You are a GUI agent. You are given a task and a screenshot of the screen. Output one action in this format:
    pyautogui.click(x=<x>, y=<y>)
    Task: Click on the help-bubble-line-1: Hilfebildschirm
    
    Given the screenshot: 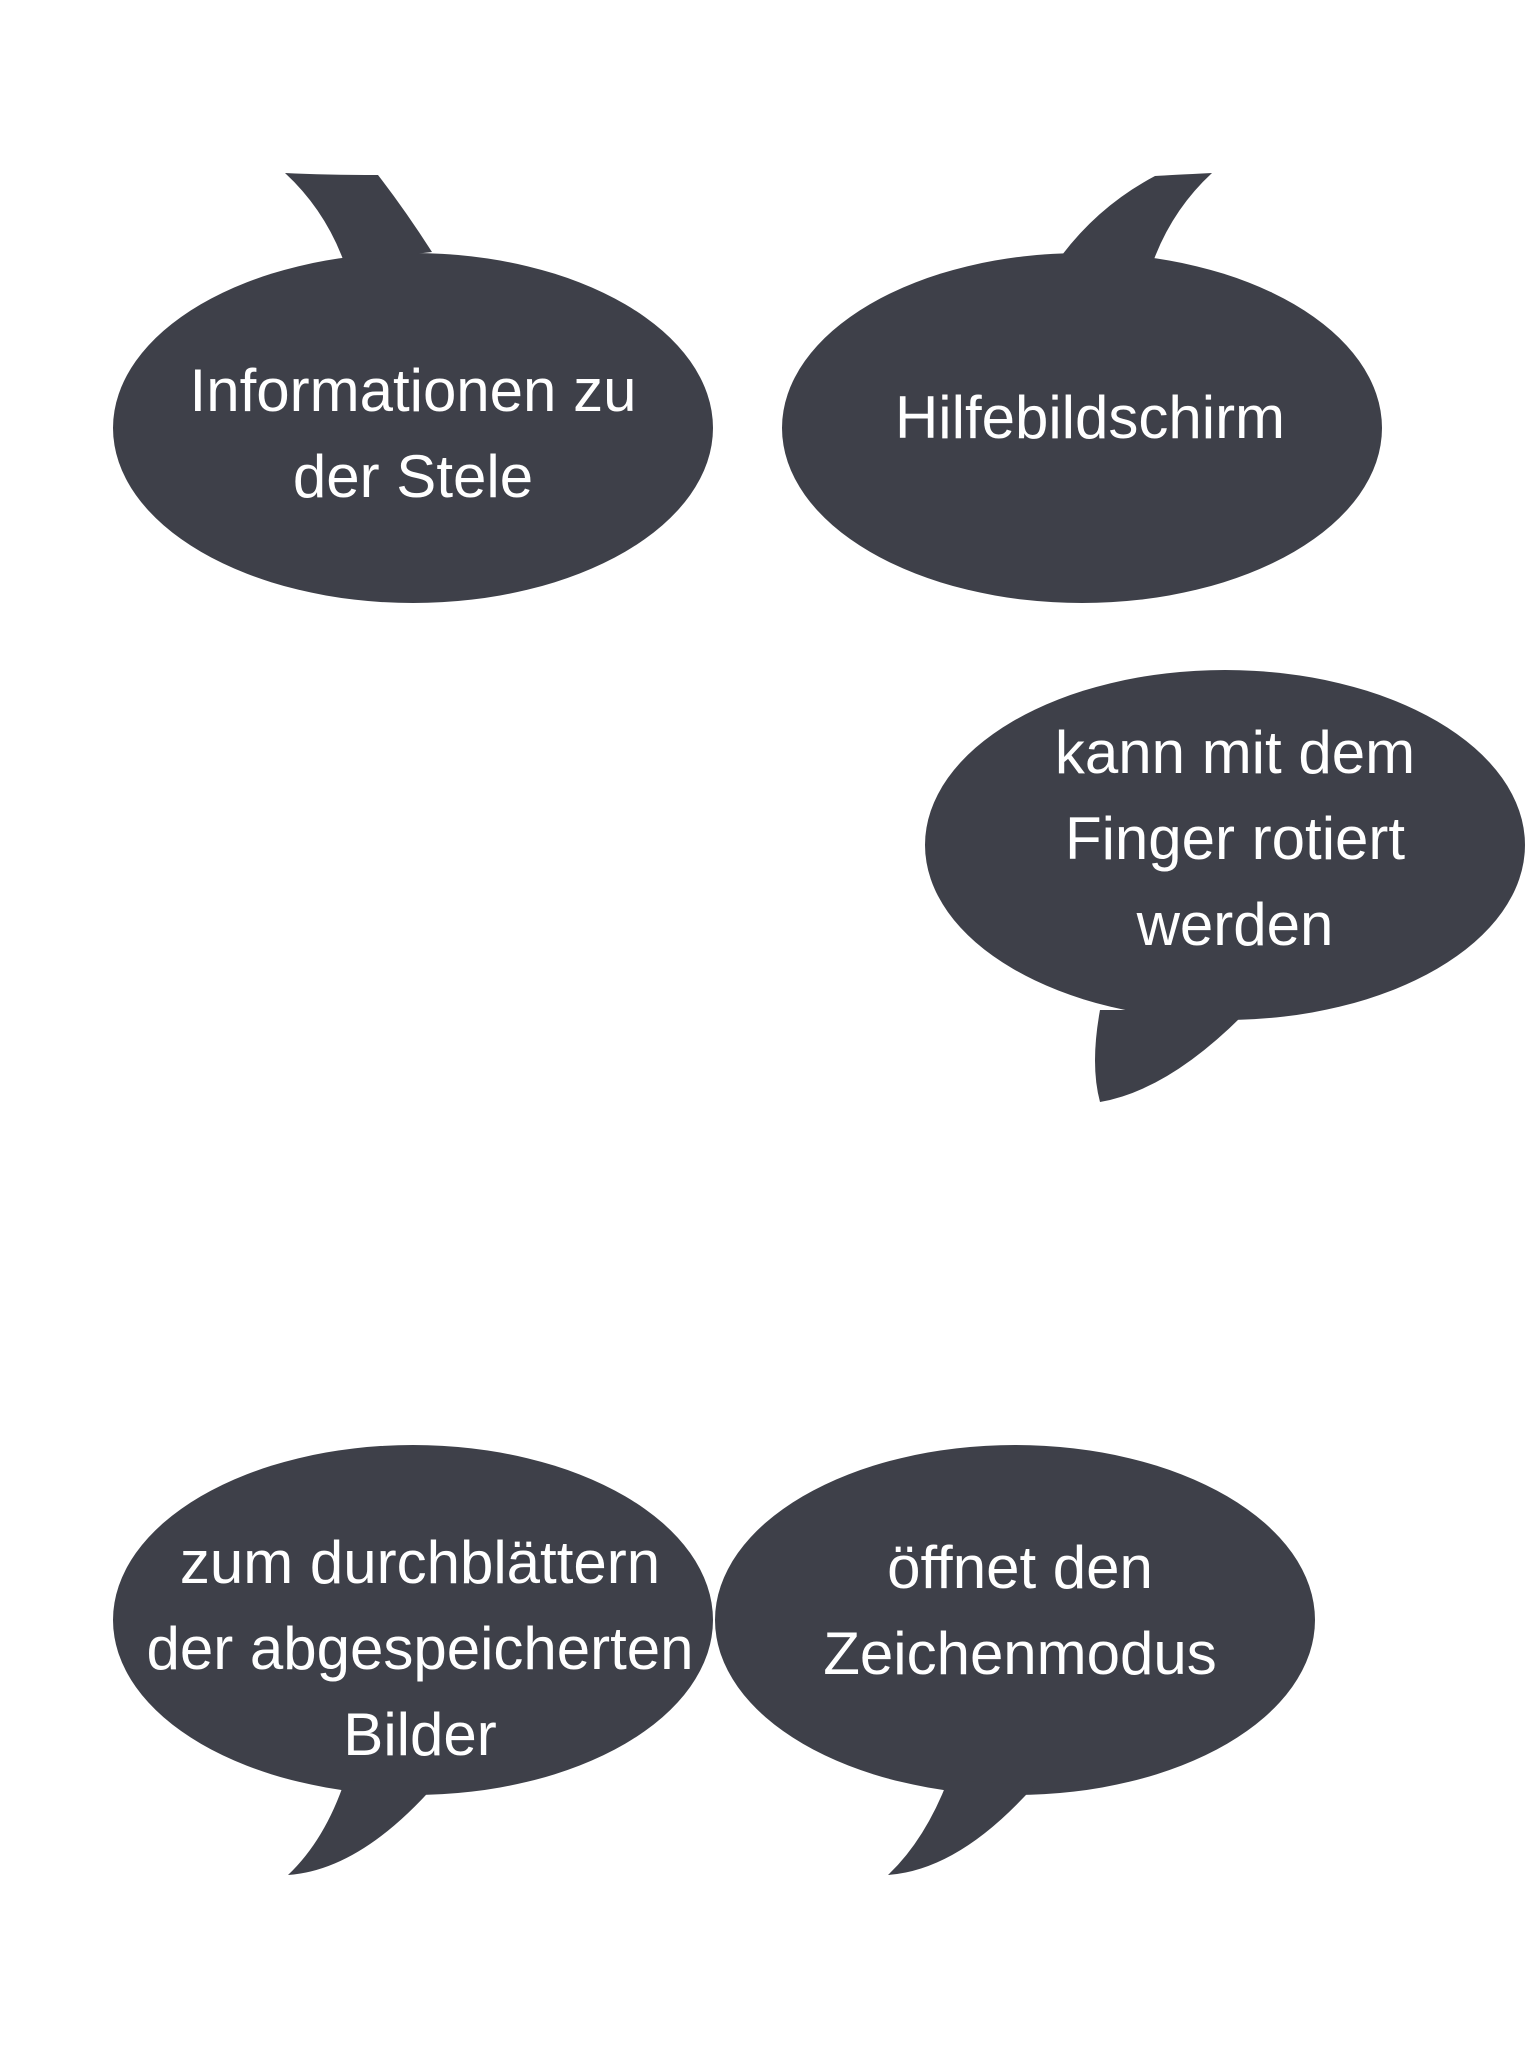 What is the action you would take?
    pyautogui.click(x=1090, y=417)
    